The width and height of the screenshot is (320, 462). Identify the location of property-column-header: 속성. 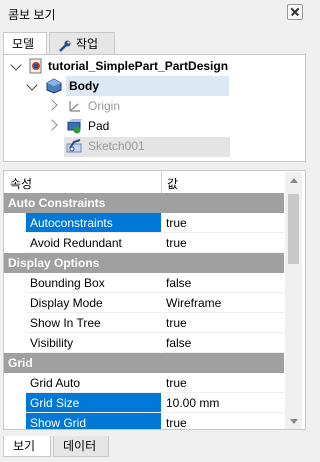
(21, 183).